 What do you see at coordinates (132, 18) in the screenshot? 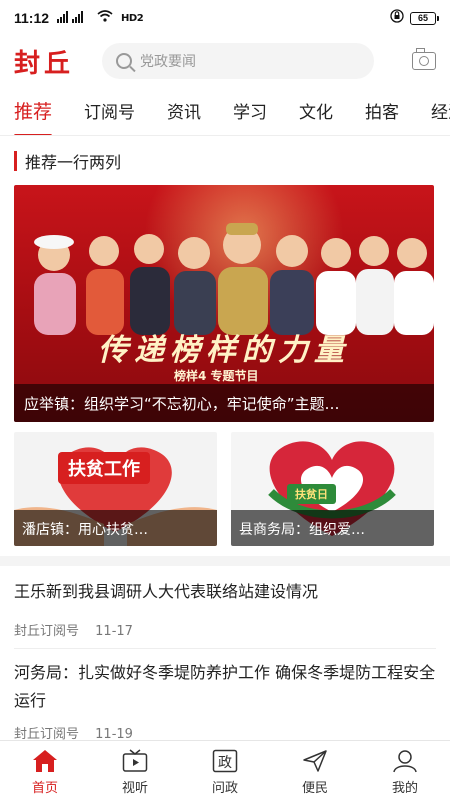
I see `hd-label: HD2` at bounding box center [132, 18].